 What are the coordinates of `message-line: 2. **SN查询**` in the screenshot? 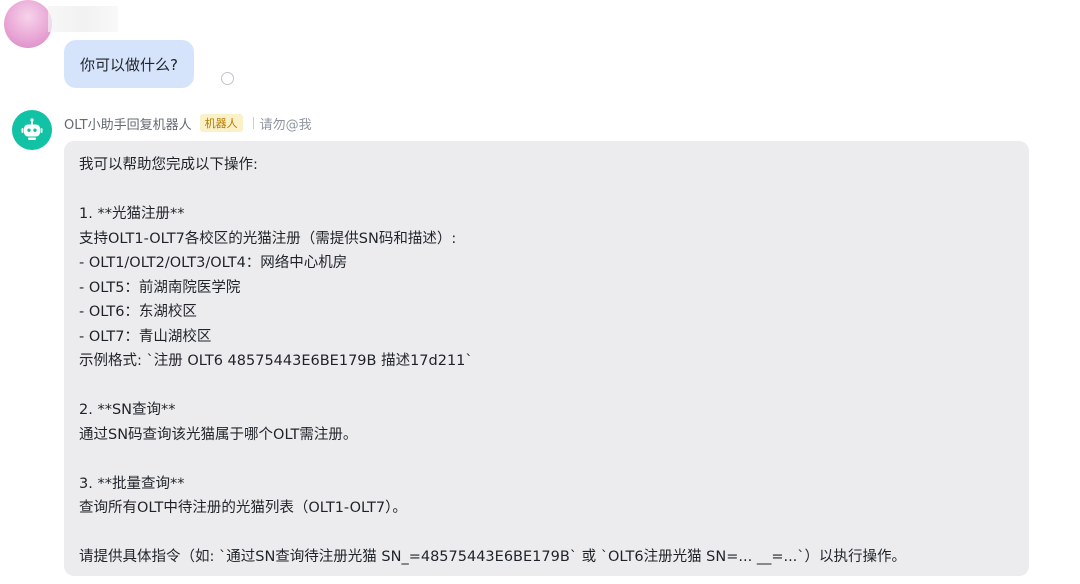 It's located at (127, 410).